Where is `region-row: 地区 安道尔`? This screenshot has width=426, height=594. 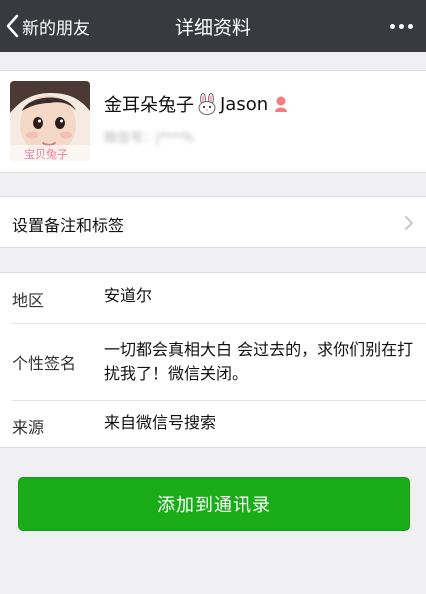 region-row: 地区 安道尔 is located at coordinates (213, 298).